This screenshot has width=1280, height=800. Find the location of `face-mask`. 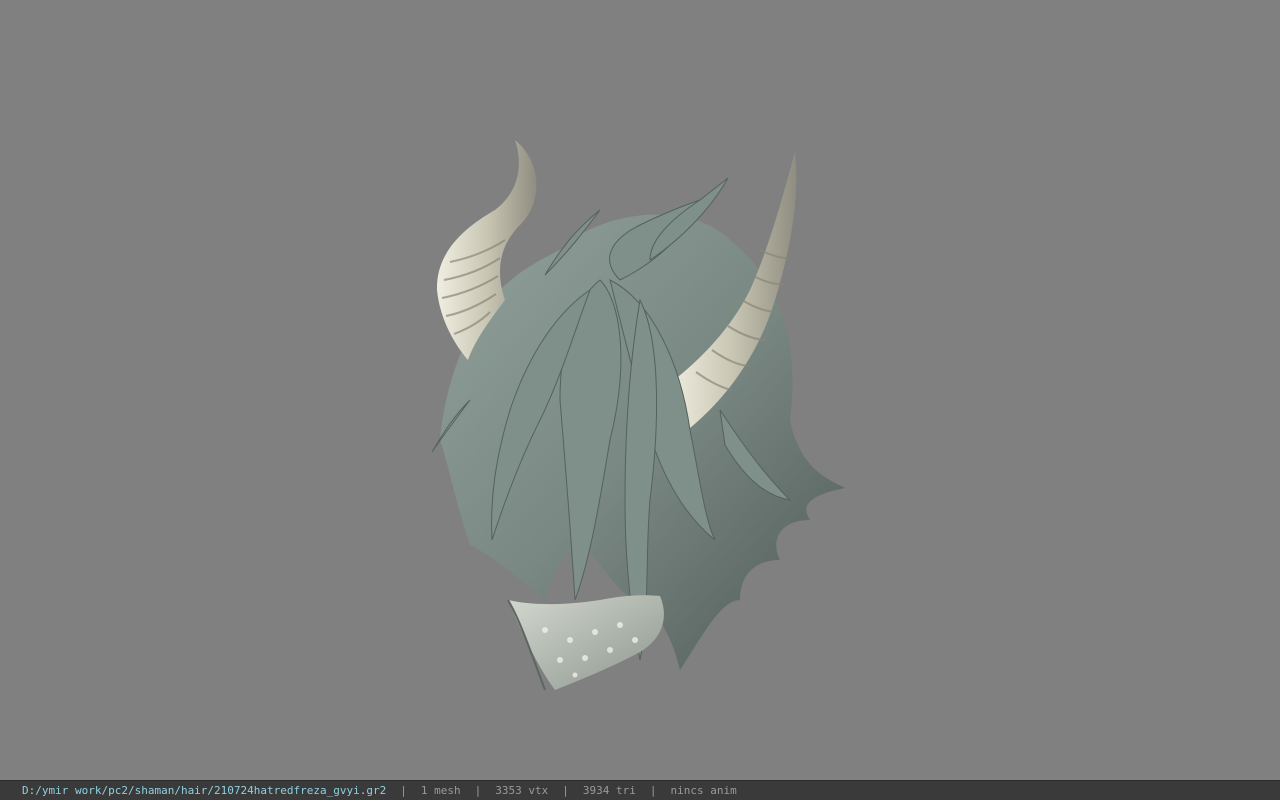

face-mask is located at coordinates (585, 643).